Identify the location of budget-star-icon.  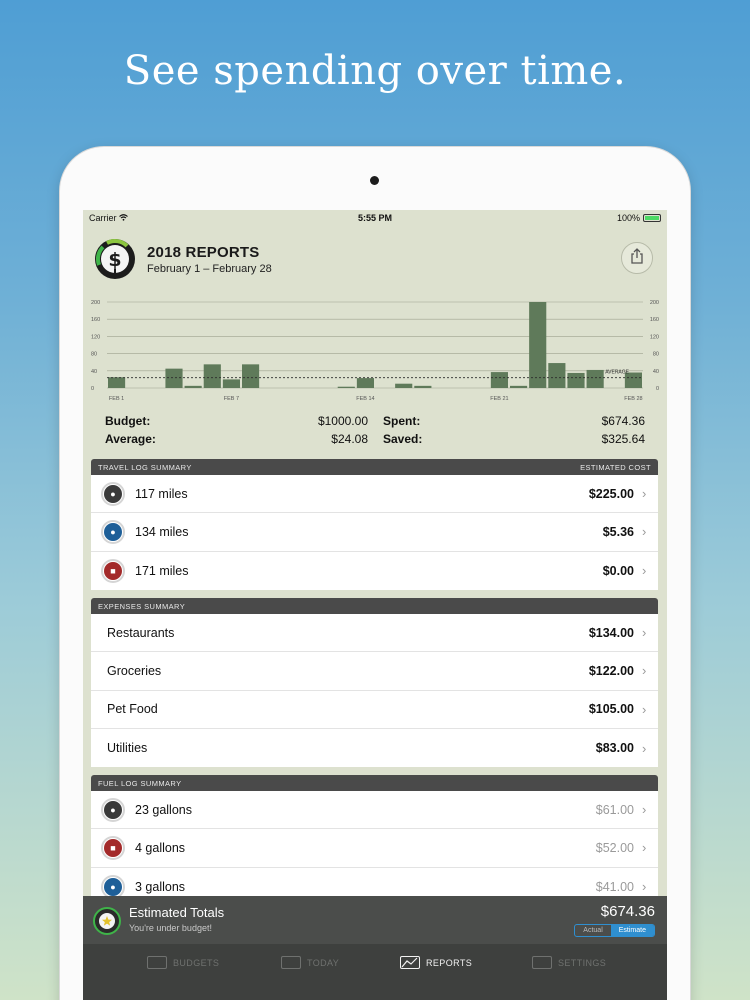
(107, 921).